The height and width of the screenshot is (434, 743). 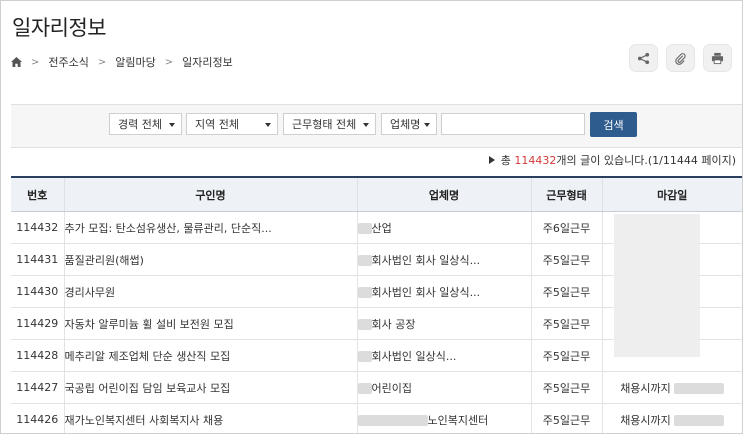 I want to click on header-deadline: 마감일, so click(x=671, y=194).